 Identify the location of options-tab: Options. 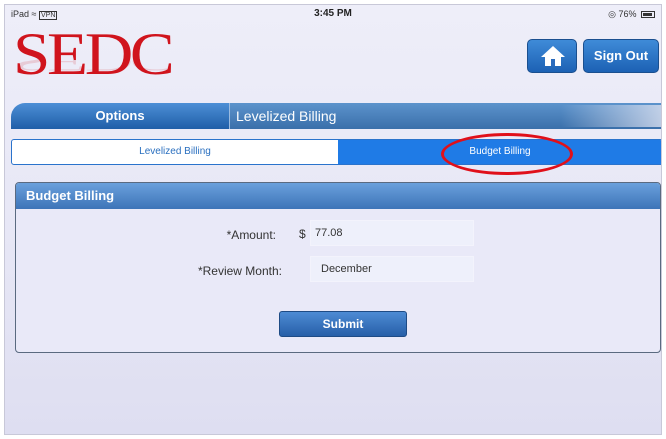
(120, 116).